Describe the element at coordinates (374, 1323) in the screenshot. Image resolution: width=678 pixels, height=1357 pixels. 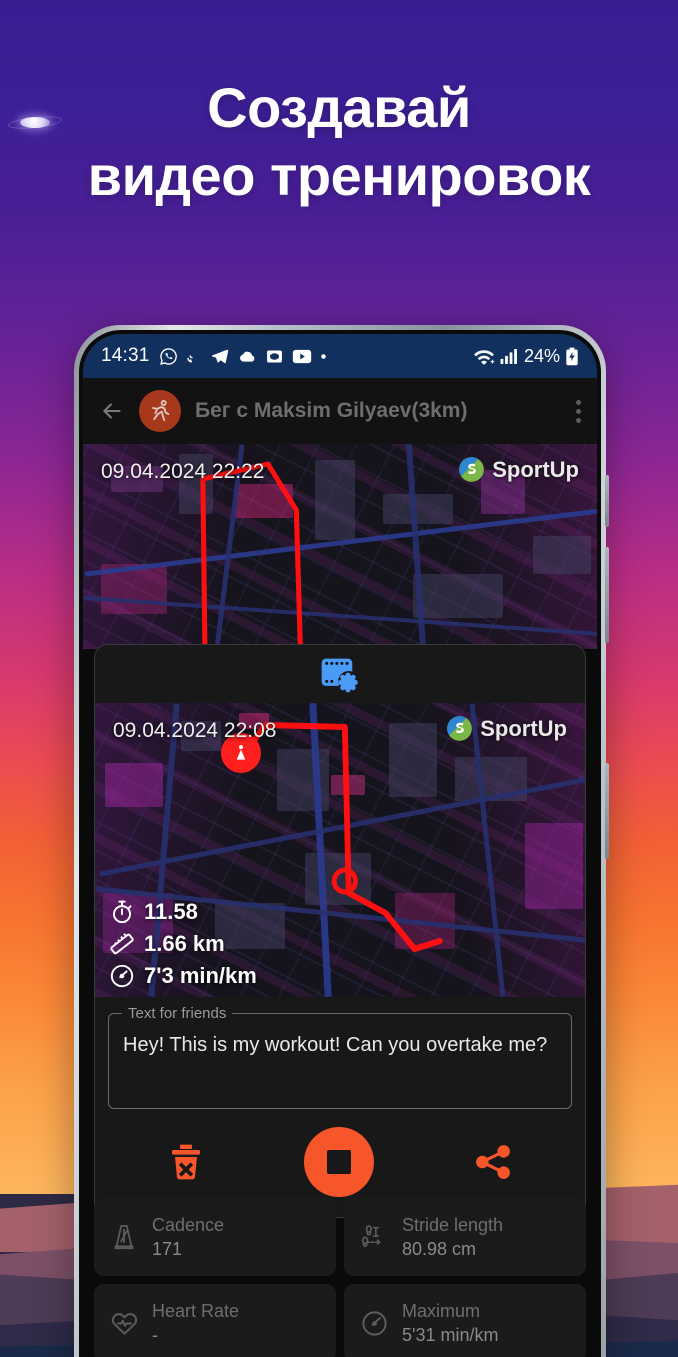
I see `max-speed-icon` at that location.